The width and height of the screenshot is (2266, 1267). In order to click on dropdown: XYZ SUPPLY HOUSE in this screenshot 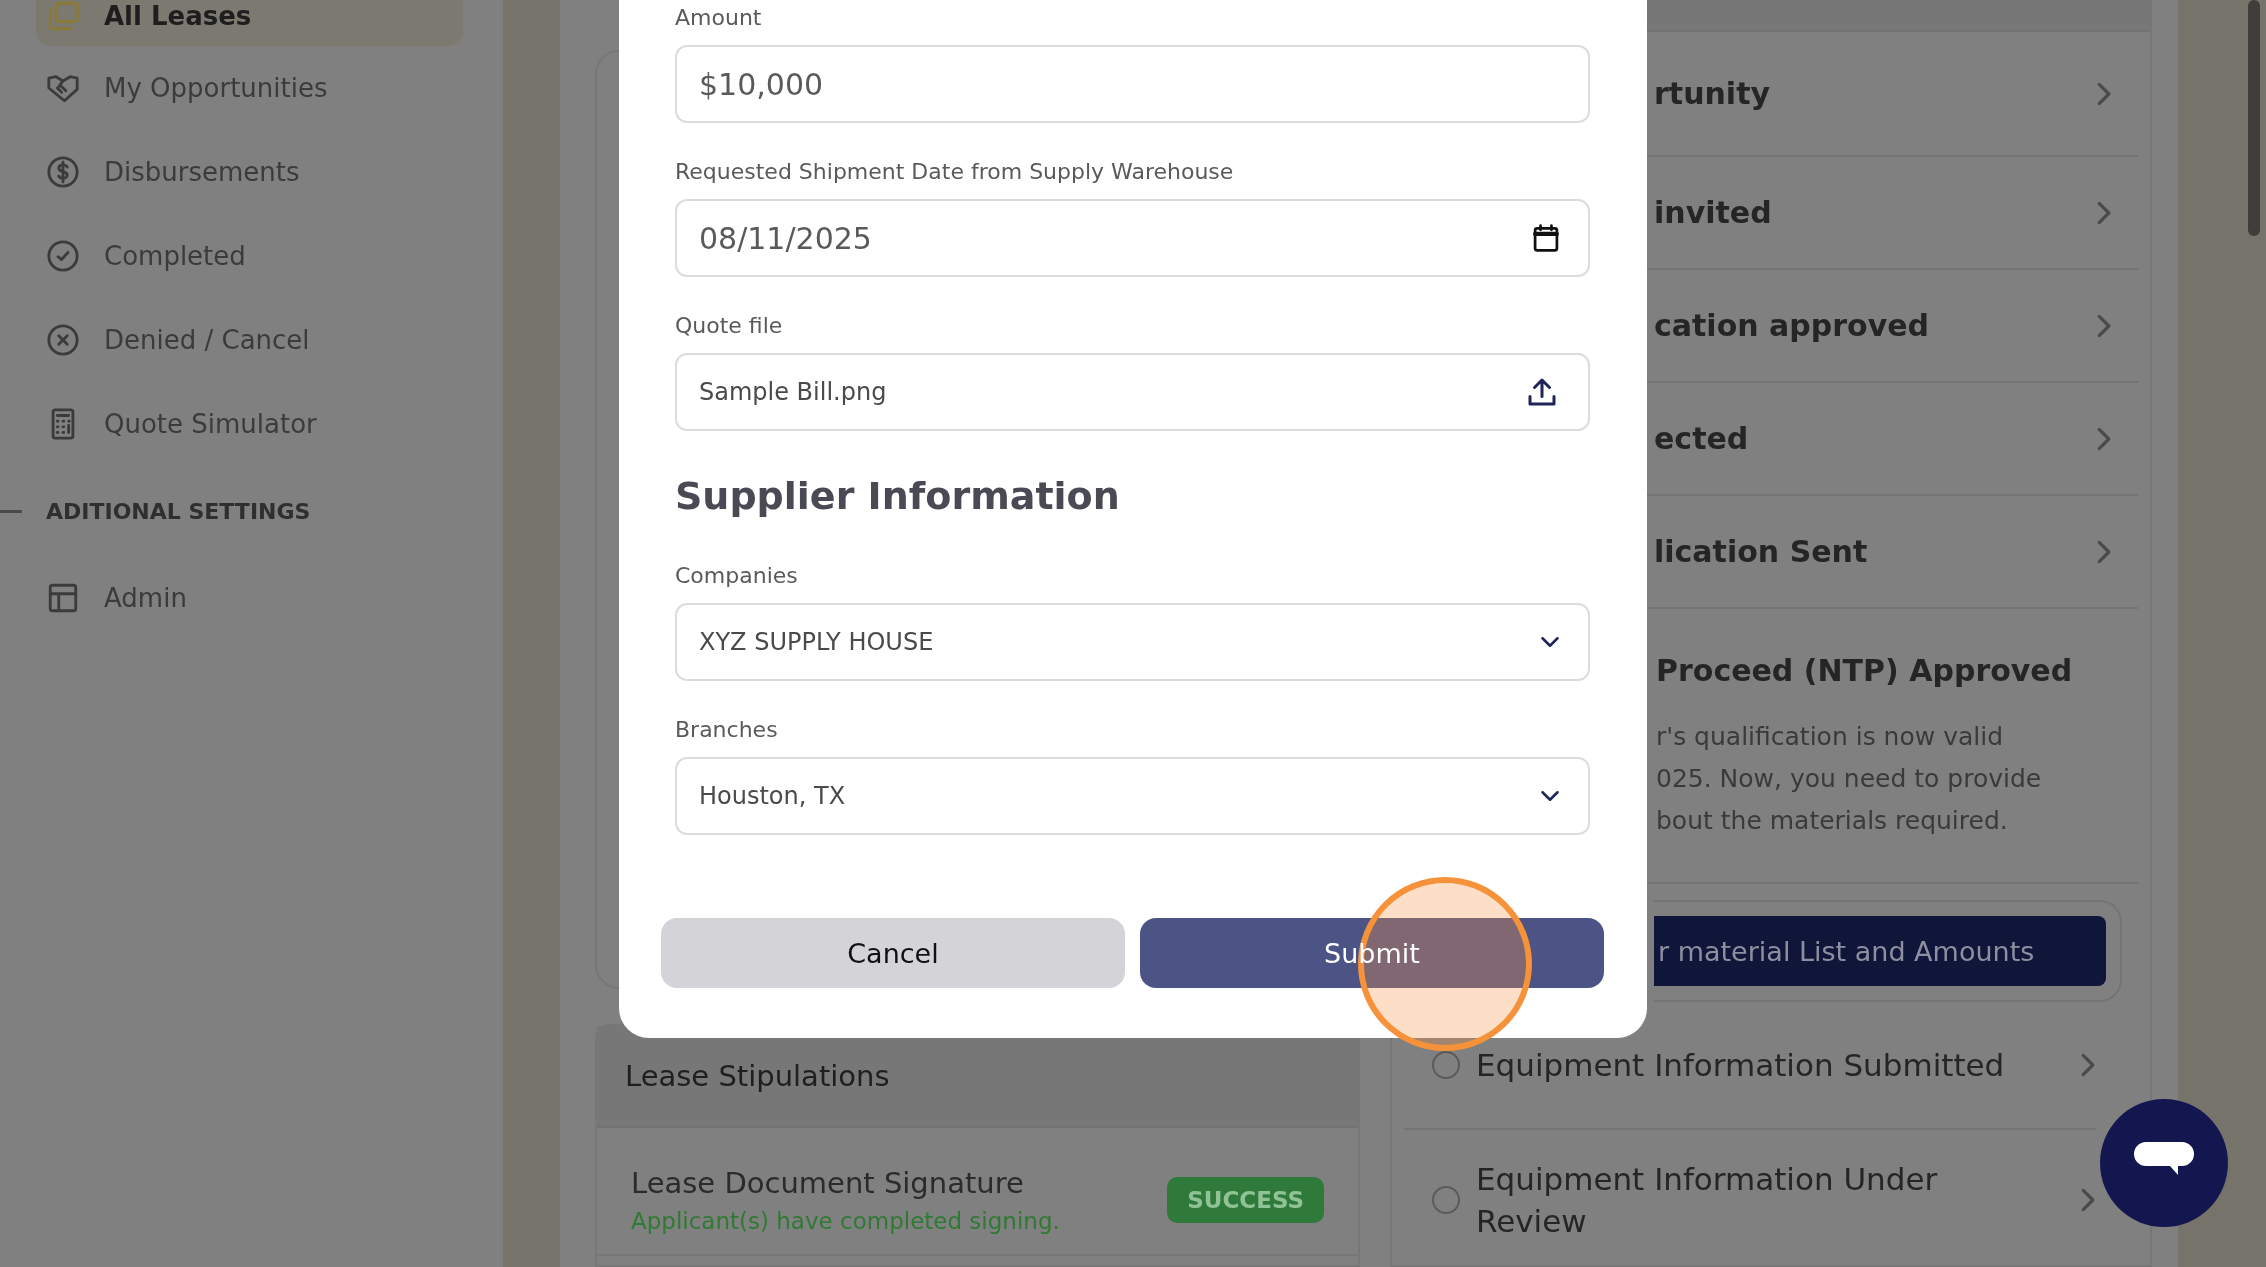, I will do `click(1132, 642)`.